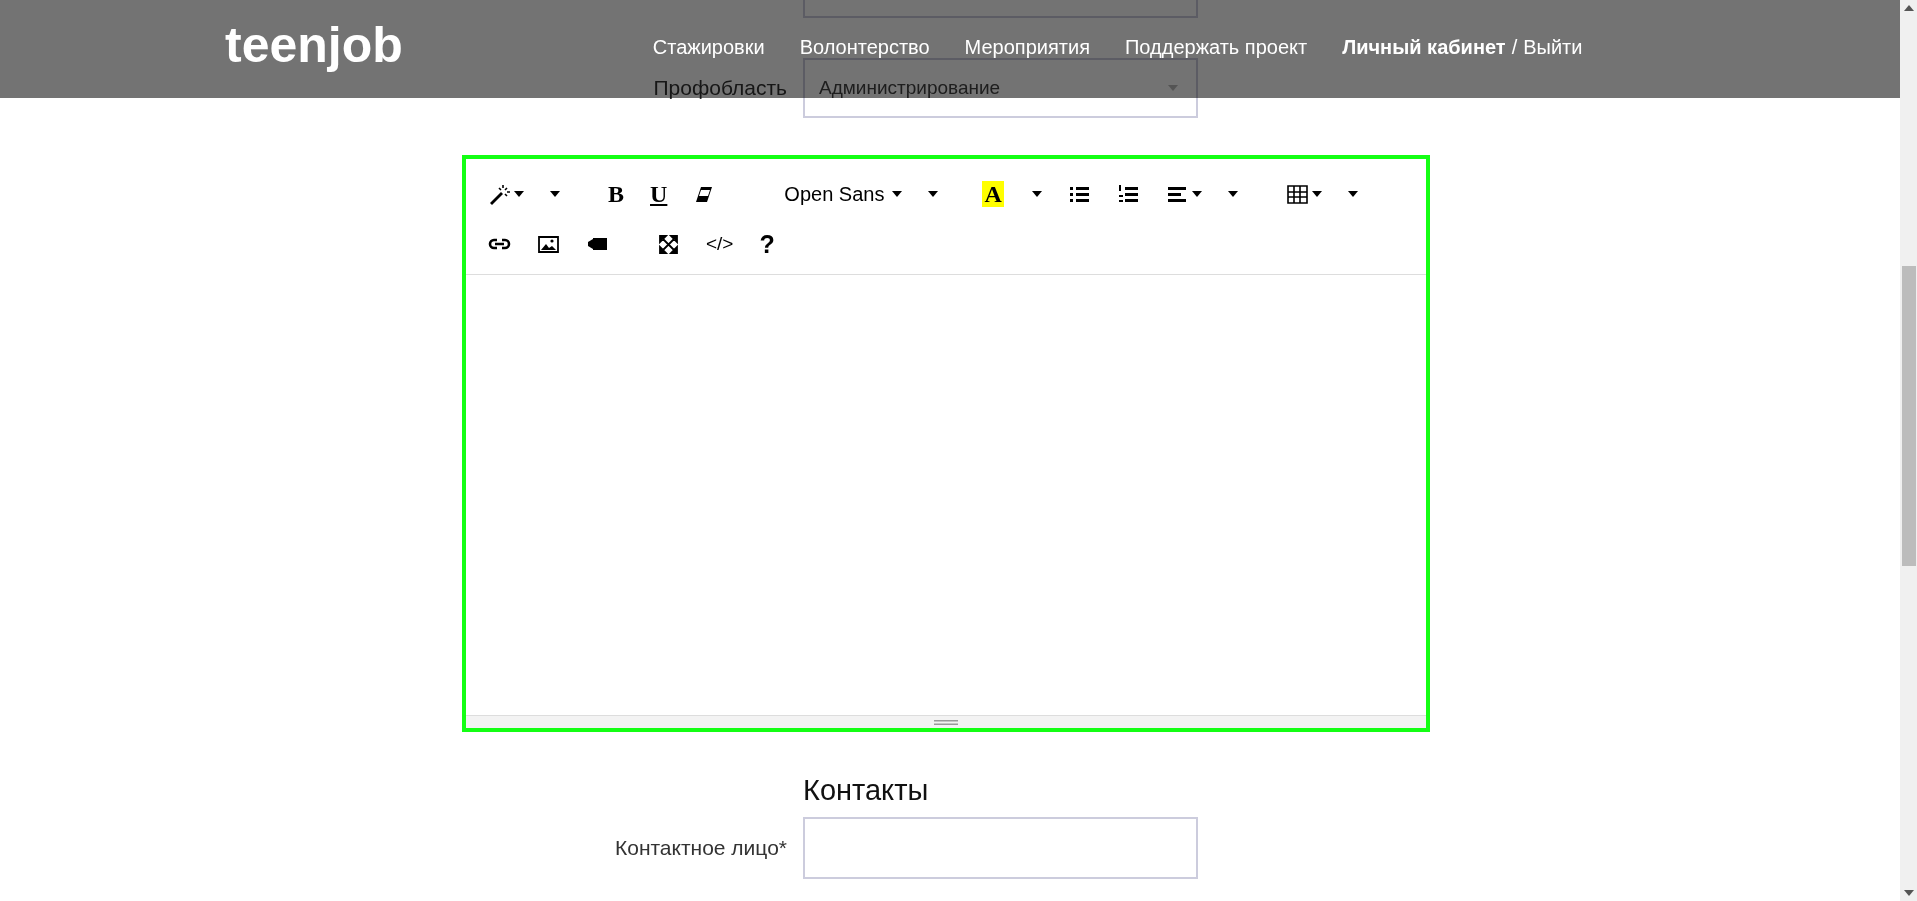  Describe the element at coordinates (616, 194) in the screenshot. I see `bold-button: B` at that location.